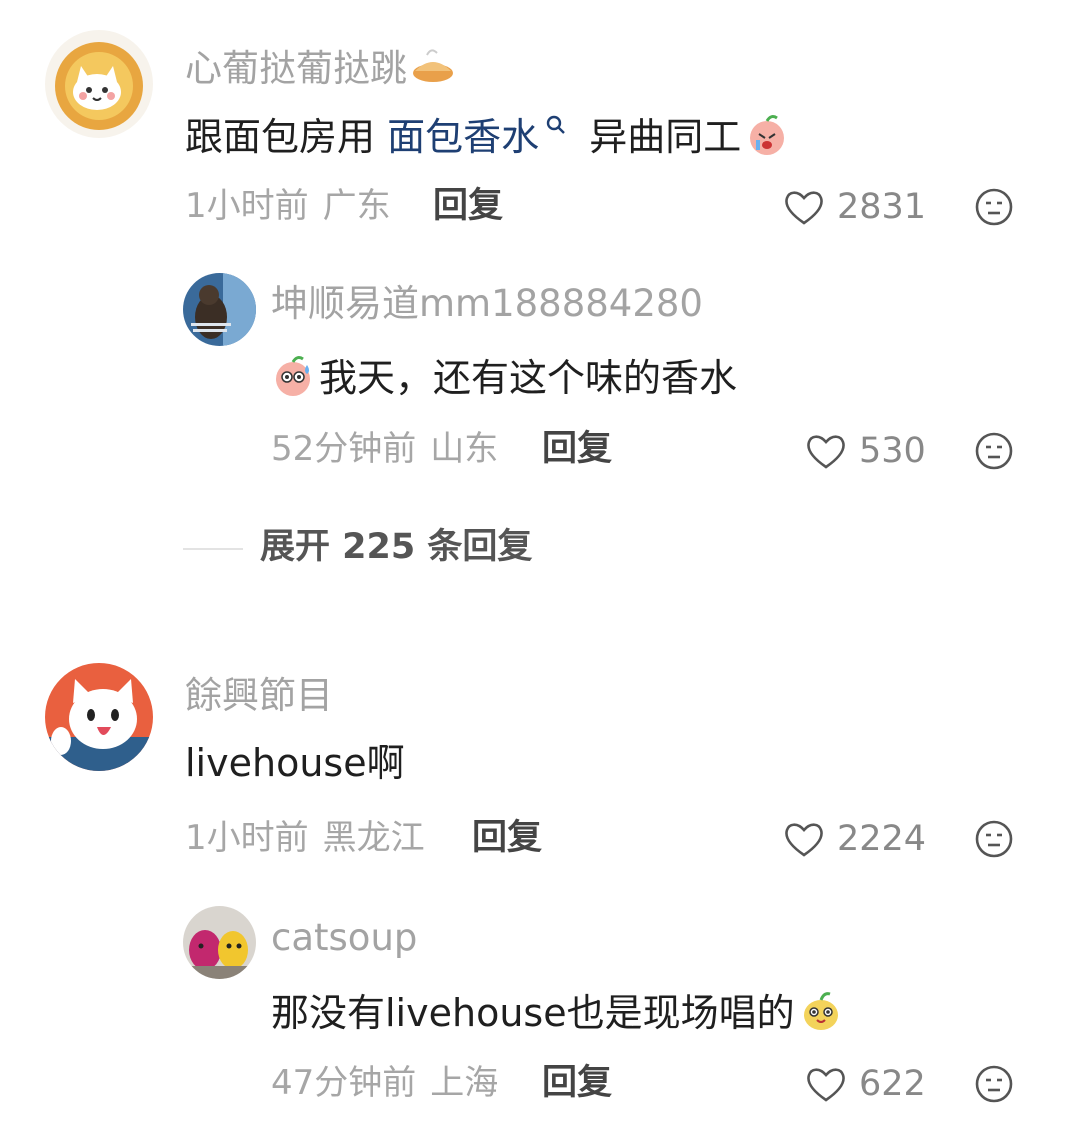 Image resolution: width=1080 pixels, height=1123 pixels. I want to click on reply-text: 那没有livehouse也是现场唱的, so click(557, 1010).